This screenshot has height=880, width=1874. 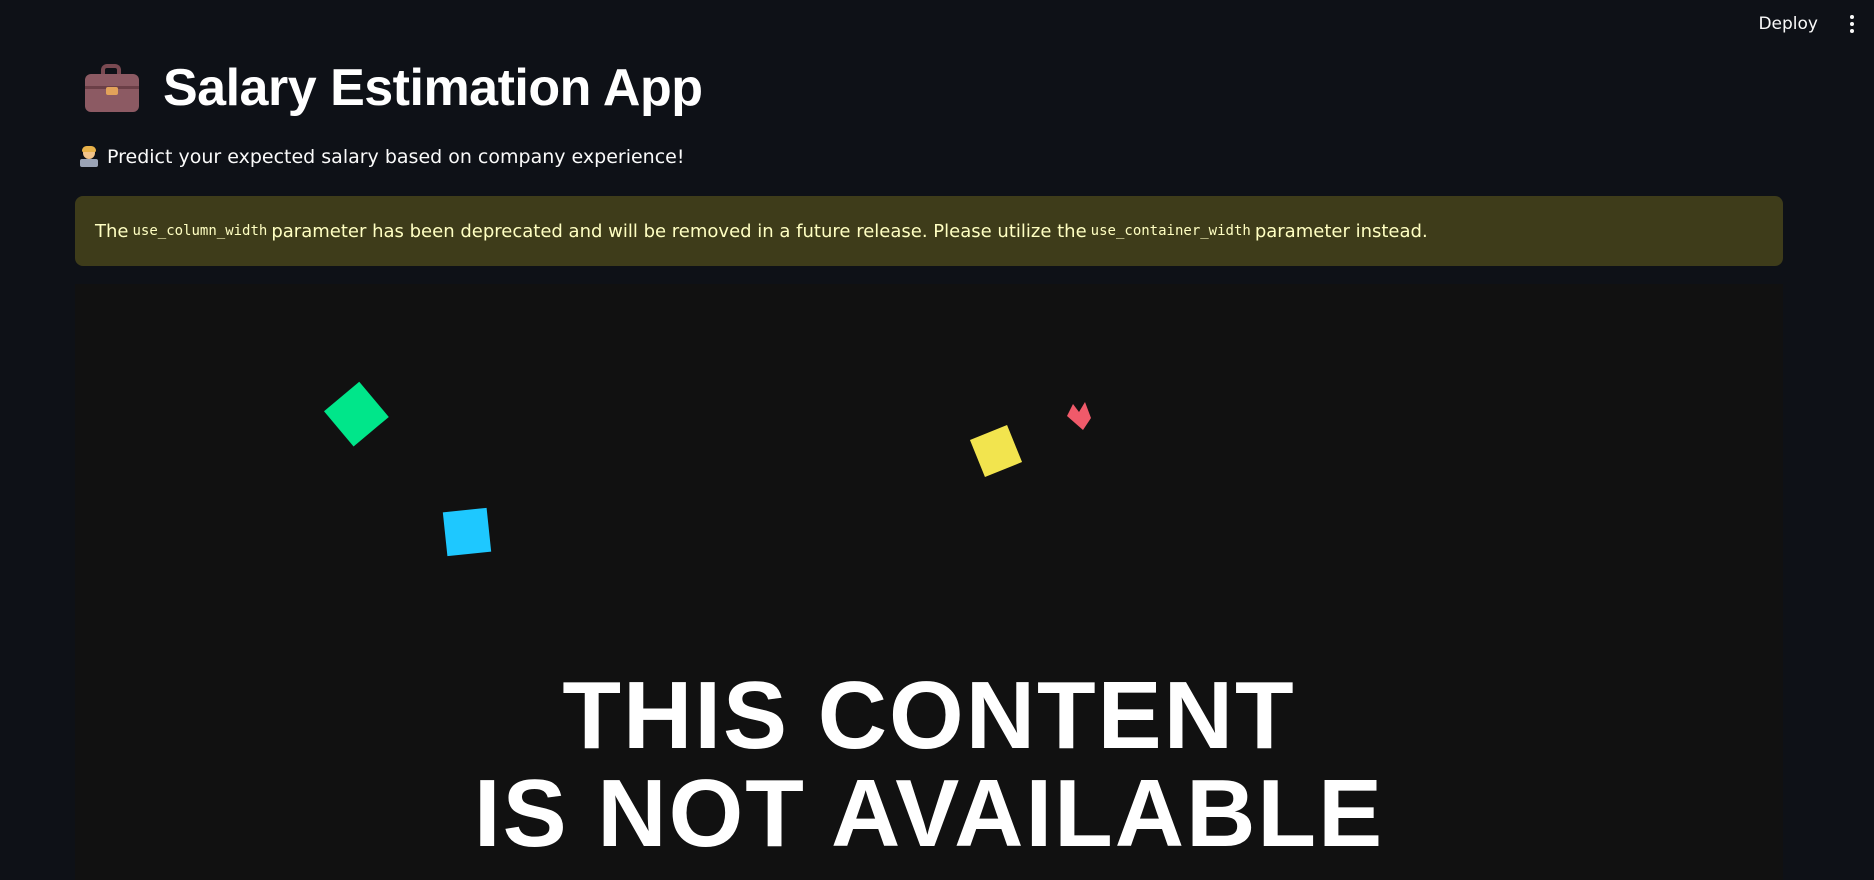 What do you see at coordinates (1788, 24) in the screenshot?
I see `deploy-button: Deploy` at bounding box center [1788, 24].